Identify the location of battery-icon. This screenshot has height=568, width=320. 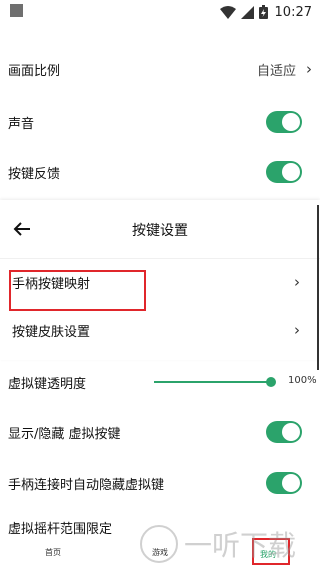
(263, 12).